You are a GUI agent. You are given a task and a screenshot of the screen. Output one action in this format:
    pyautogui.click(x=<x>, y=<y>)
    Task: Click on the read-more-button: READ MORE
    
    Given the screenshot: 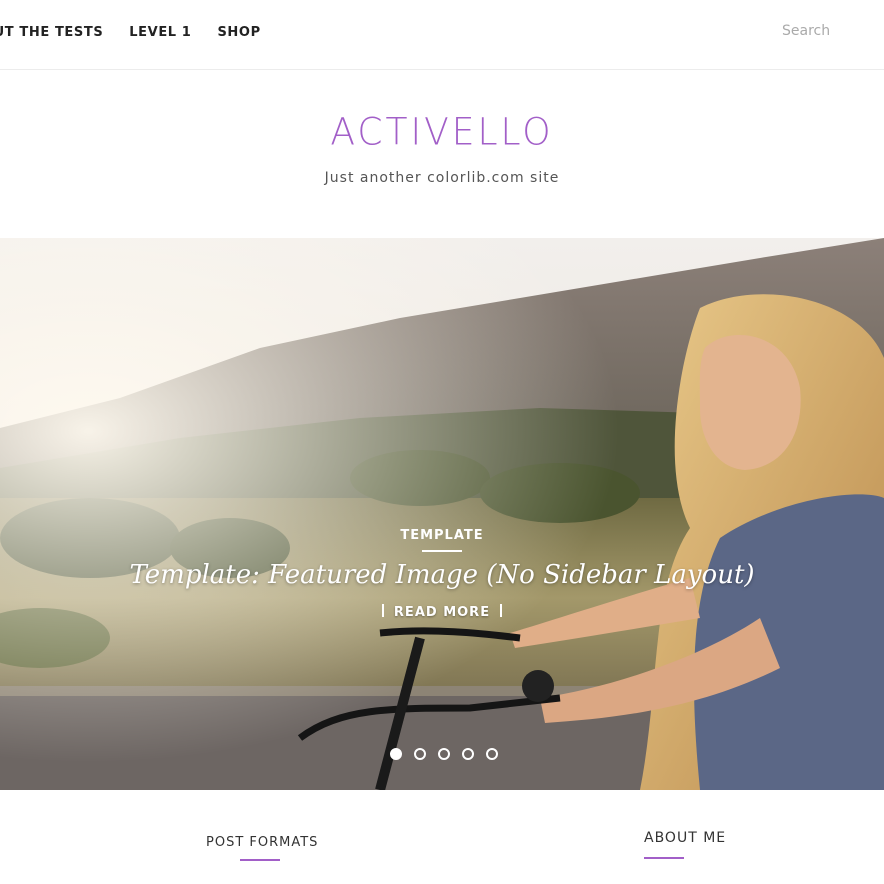 What is the action you would take?
    pyautogui.click(x=442, y=612)
    